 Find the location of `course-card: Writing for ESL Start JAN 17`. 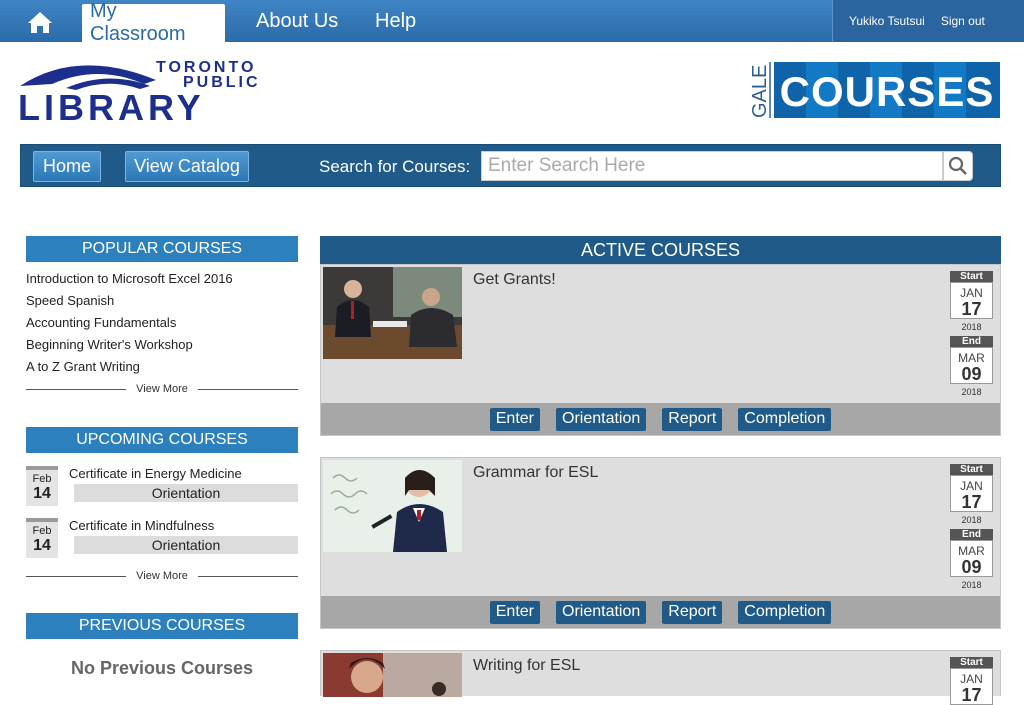

course-card: Writing for ESL Start JAN 17 is located at coordinates (660, 677).